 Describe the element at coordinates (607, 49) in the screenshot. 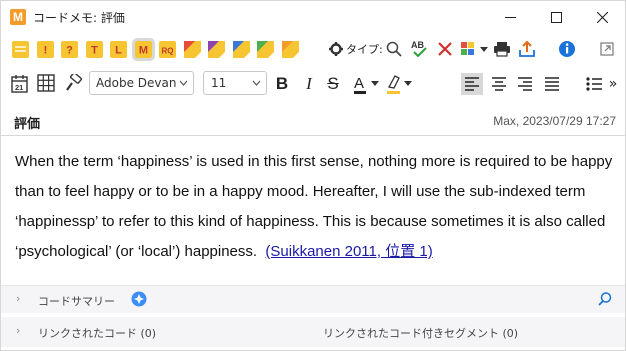

I see `open-external-icon` at that location.